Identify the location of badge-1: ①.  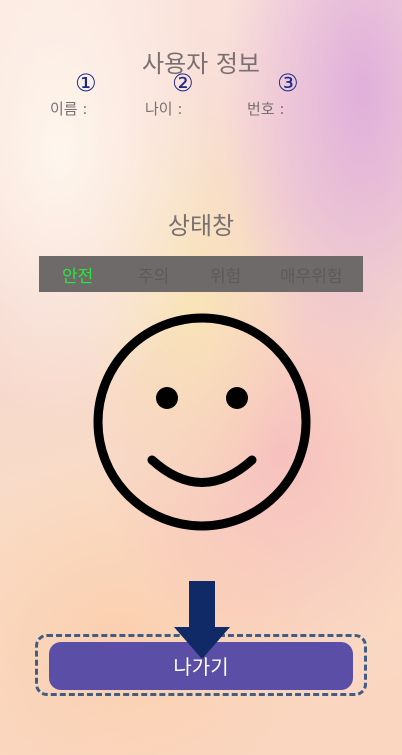
(86, 83).